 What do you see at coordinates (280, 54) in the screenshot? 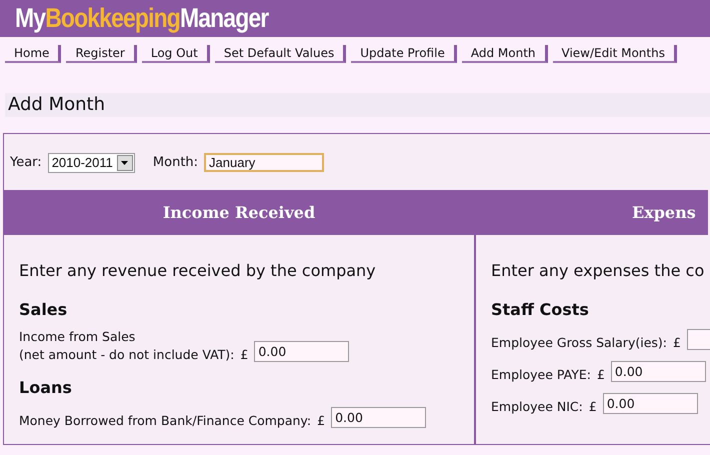
I see `nav-link: Set Default Values` at bounding box center [280, 54].